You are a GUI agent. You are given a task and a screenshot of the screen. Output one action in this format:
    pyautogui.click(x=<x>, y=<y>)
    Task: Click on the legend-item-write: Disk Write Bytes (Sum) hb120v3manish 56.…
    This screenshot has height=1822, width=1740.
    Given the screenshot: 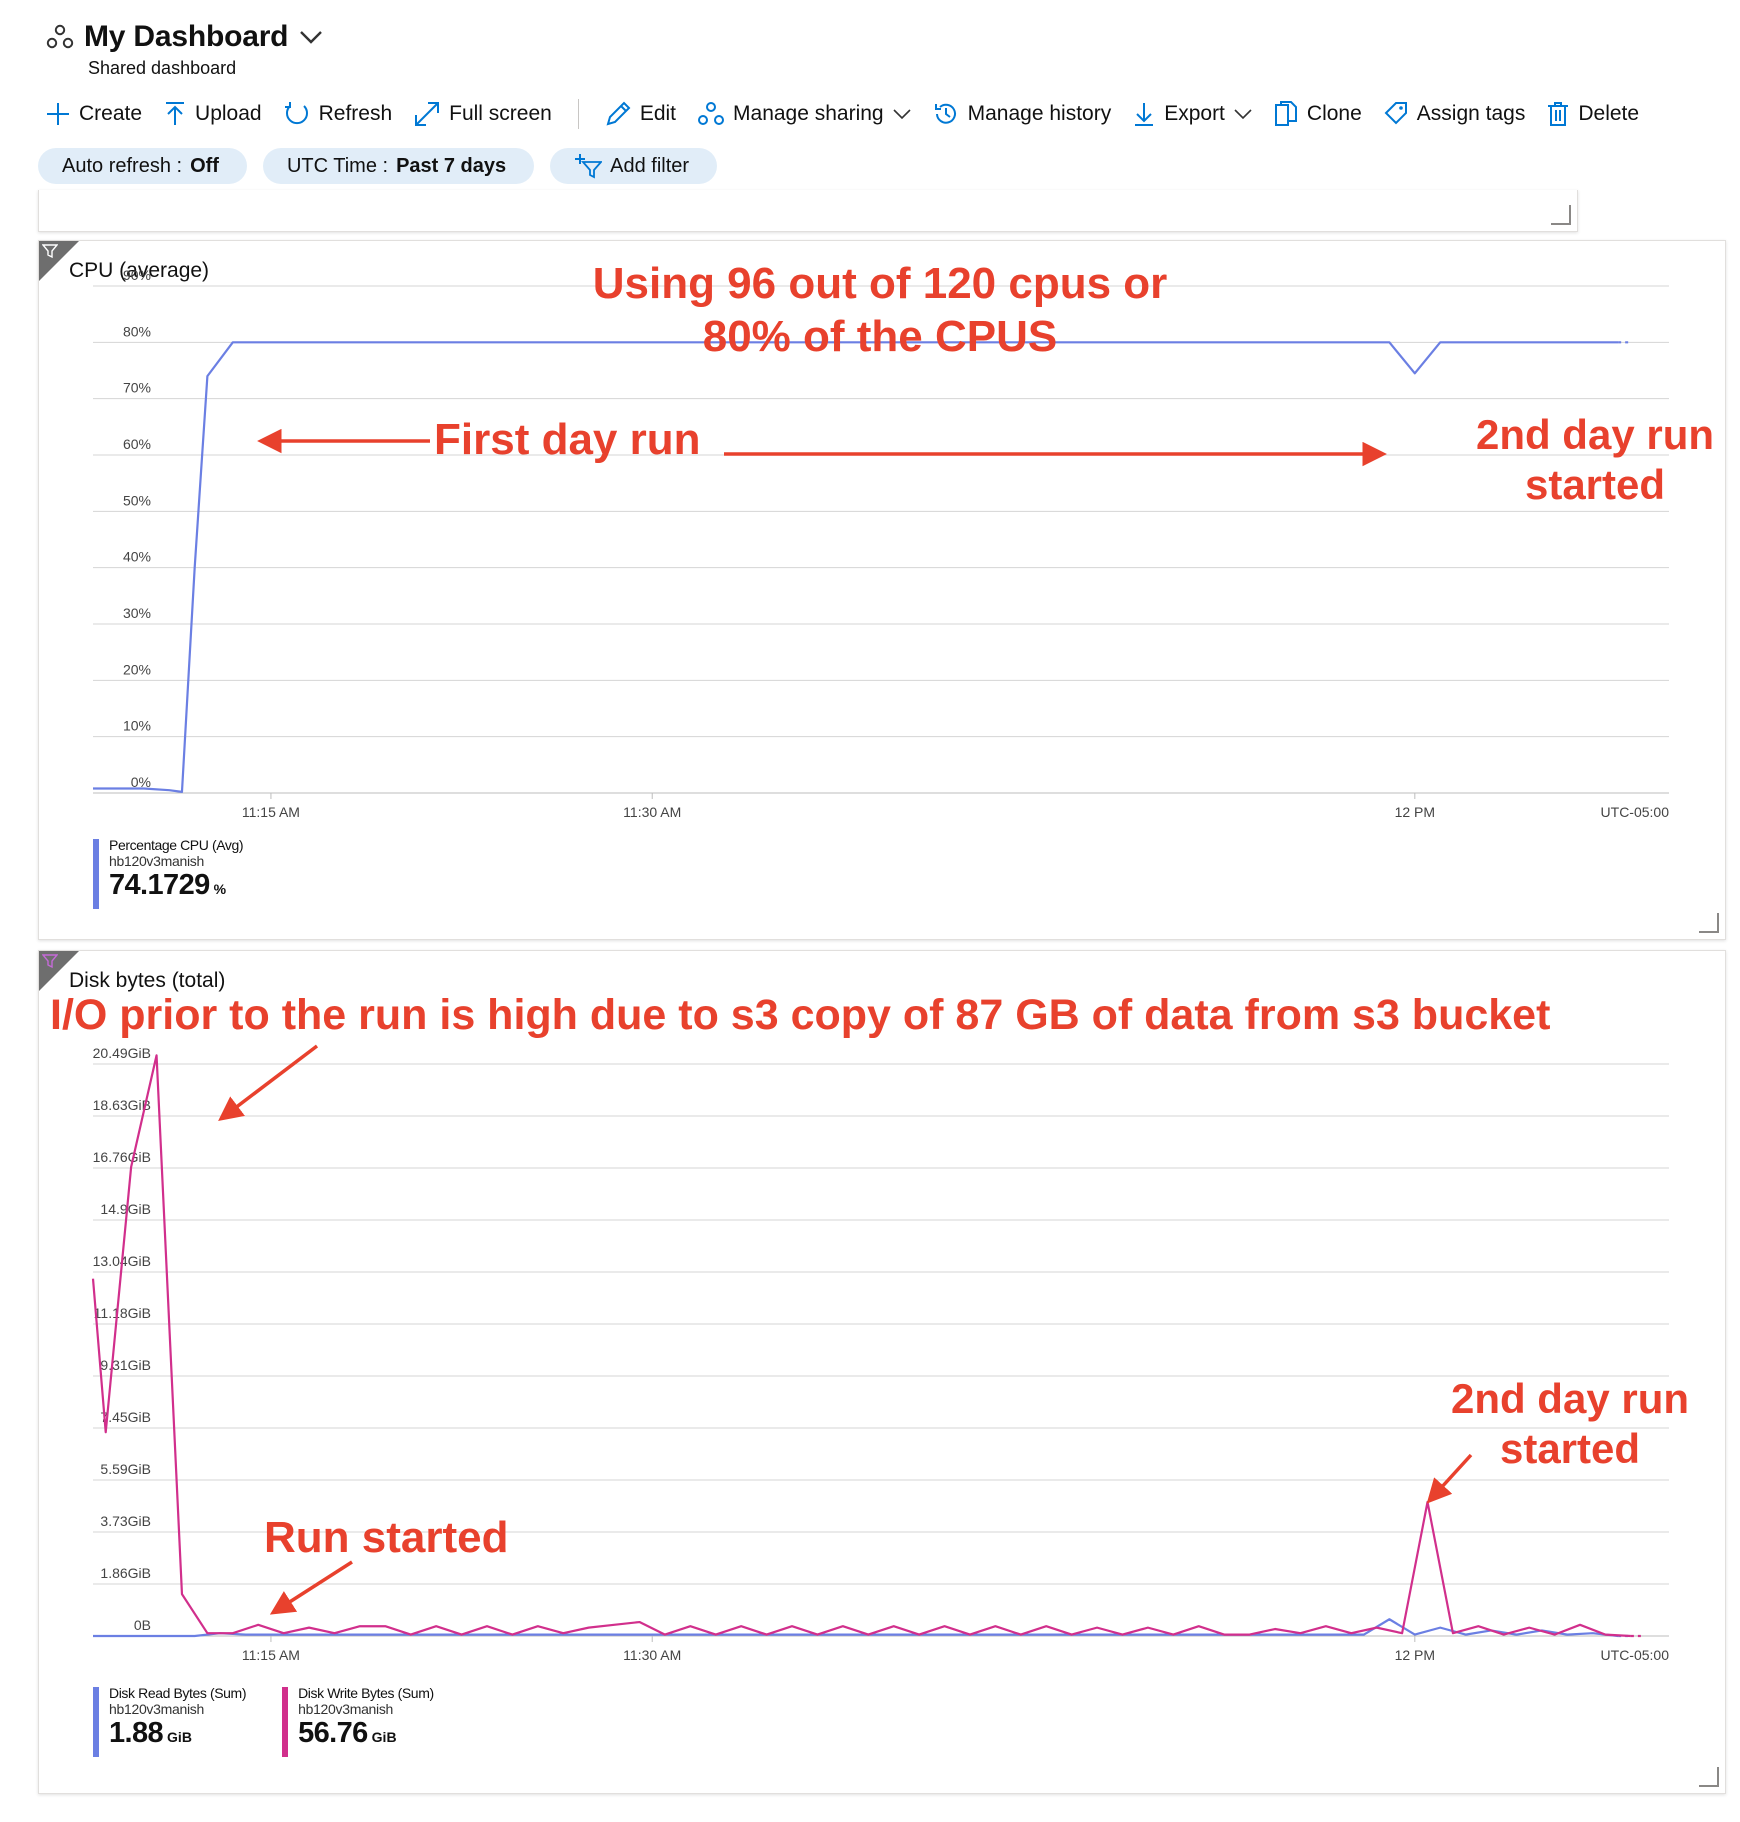 What is the action you would take?
    pyautogui.click(x=358, y=1721)
    